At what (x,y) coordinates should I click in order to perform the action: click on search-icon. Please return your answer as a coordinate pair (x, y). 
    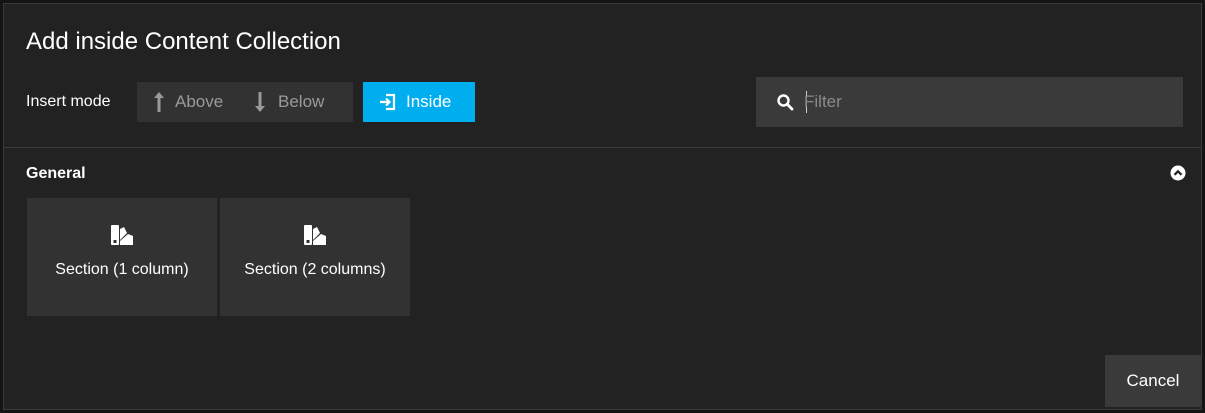
    Looking at the image, I should click on (785, 104).